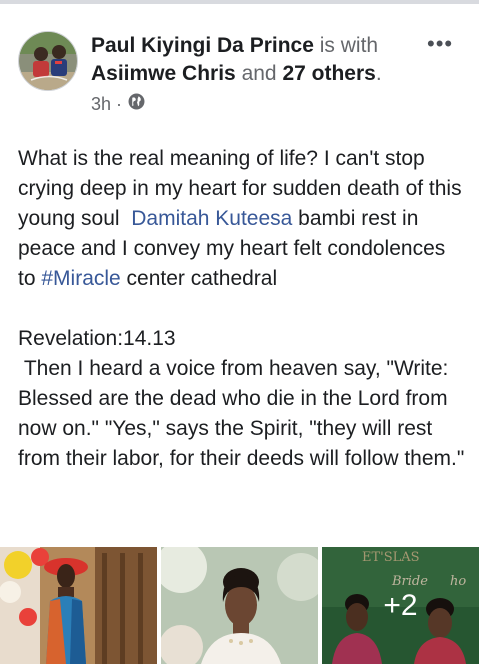  I want to click on more-options-icon: •••, so click(440, 44).